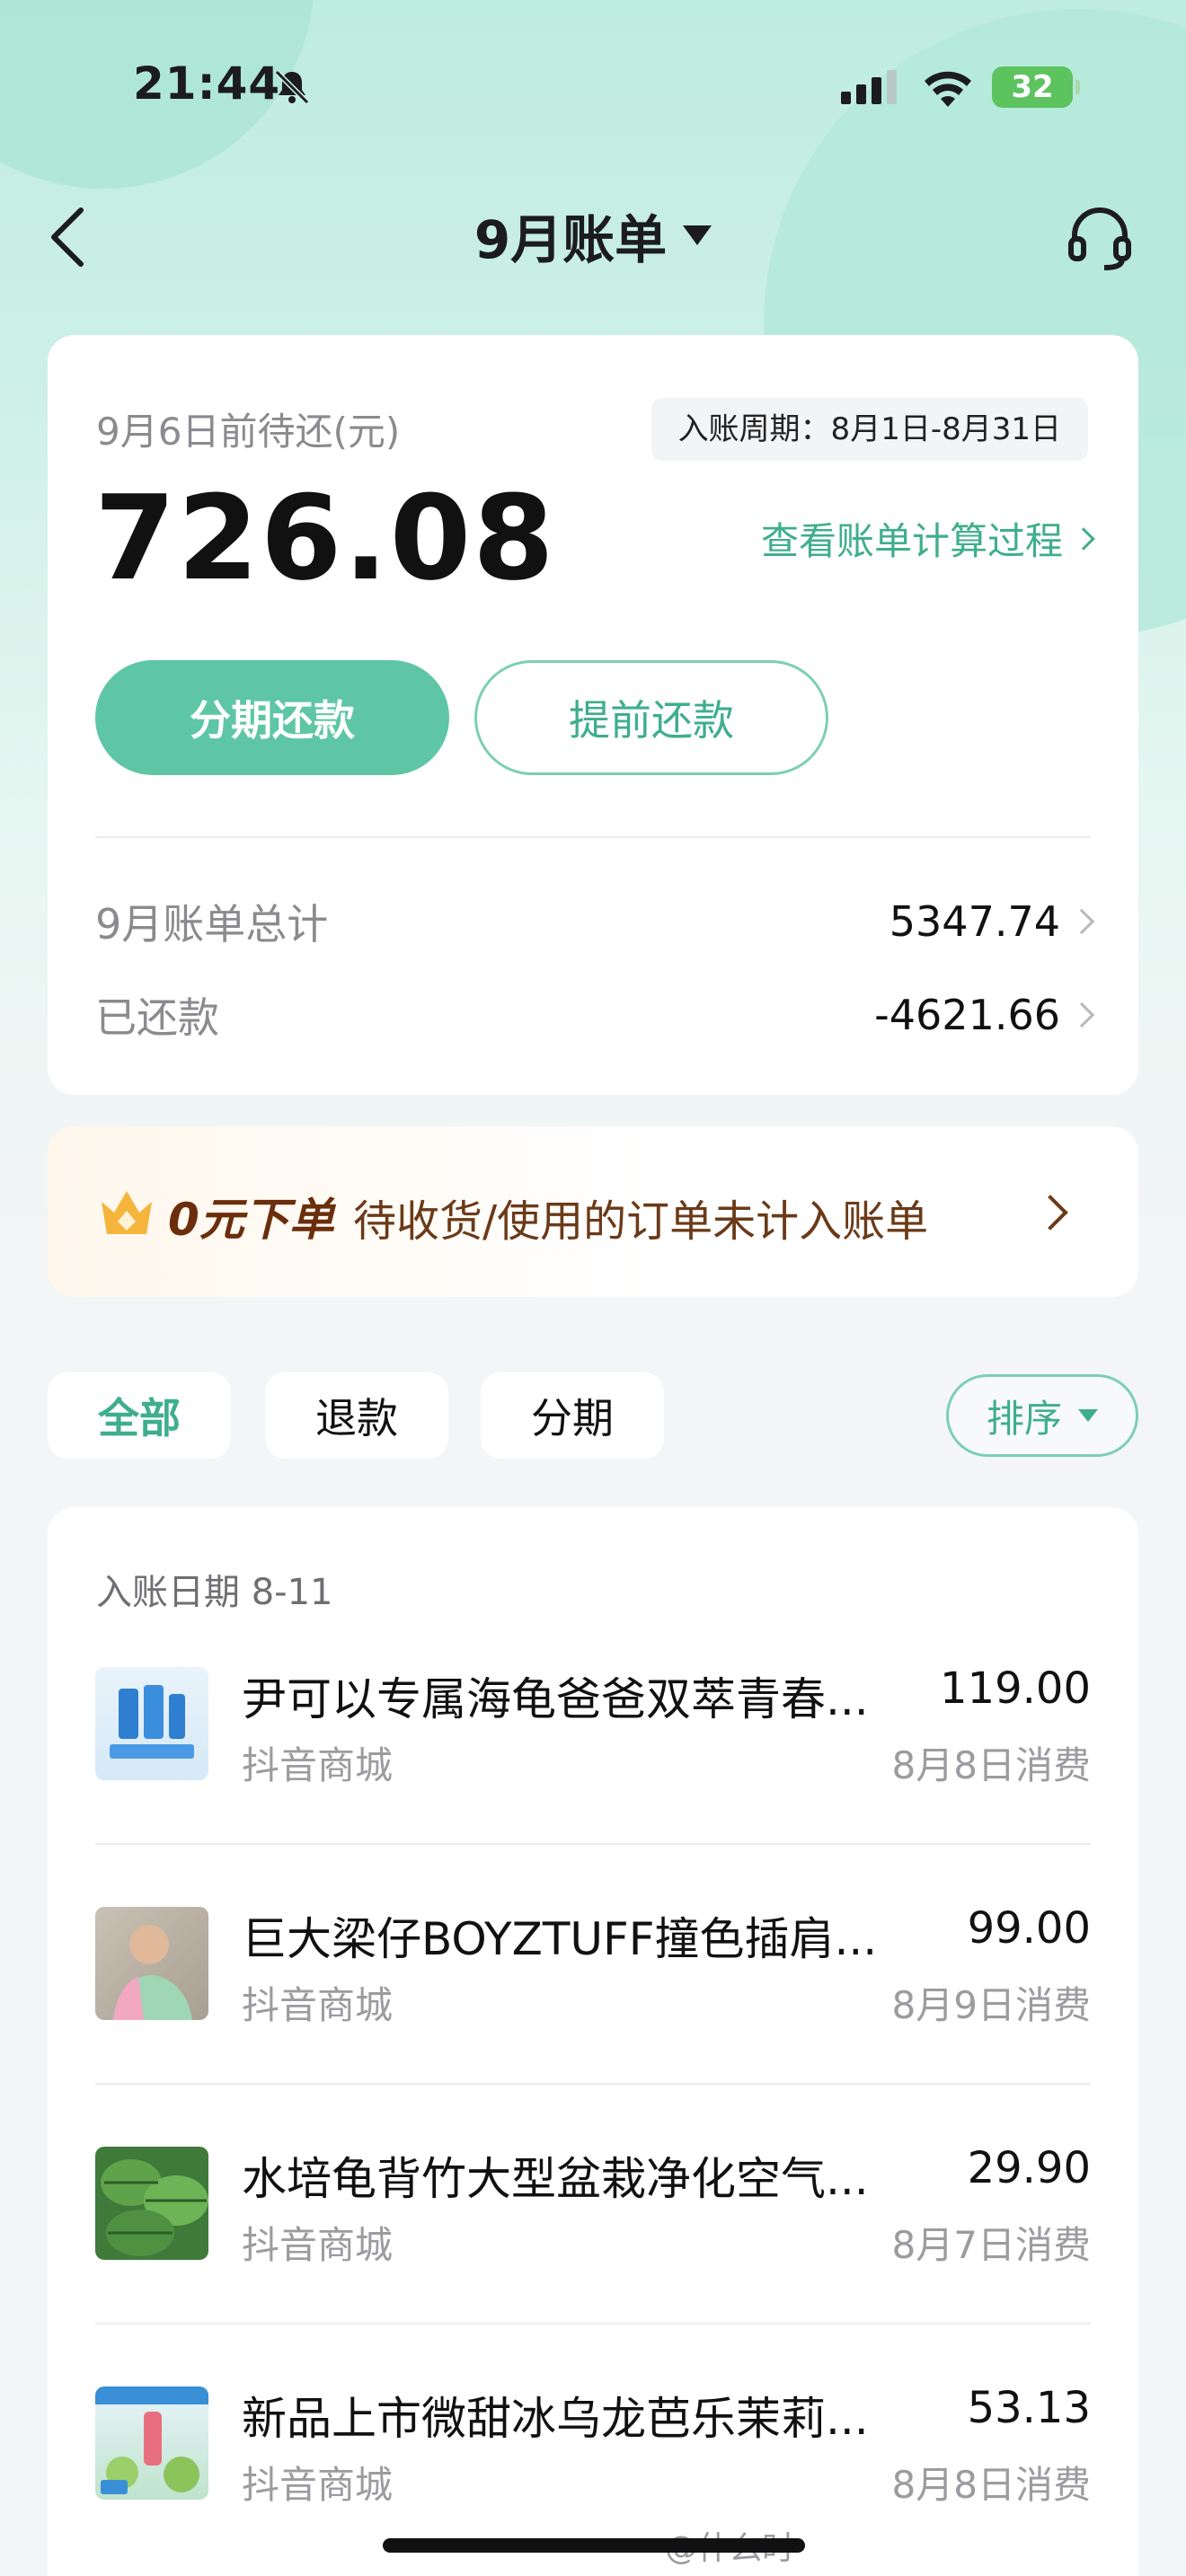 This screenshot has height=2576, width=1186. I want to click on view-calculation-link: 查看账单计算过程, so click(927, 538).